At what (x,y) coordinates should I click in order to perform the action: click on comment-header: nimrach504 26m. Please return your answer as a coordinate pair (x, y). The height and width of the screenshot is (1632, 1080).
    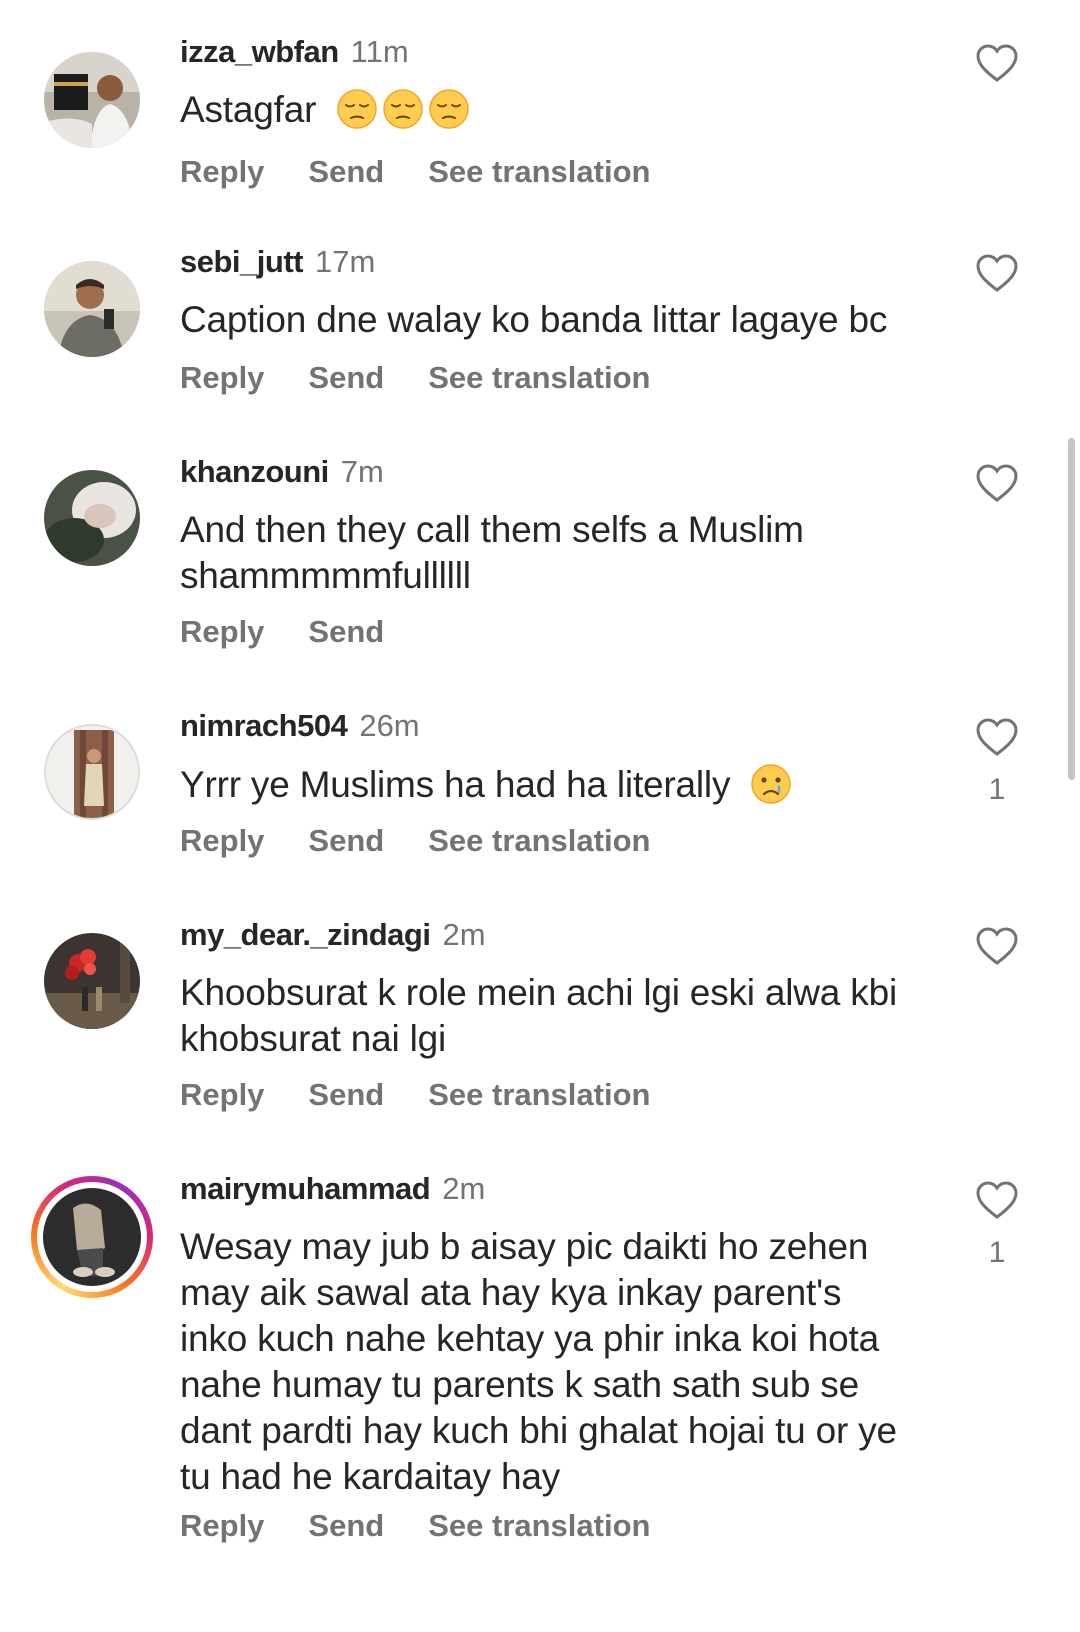
    Looking at the image, I should click on (300, 726).